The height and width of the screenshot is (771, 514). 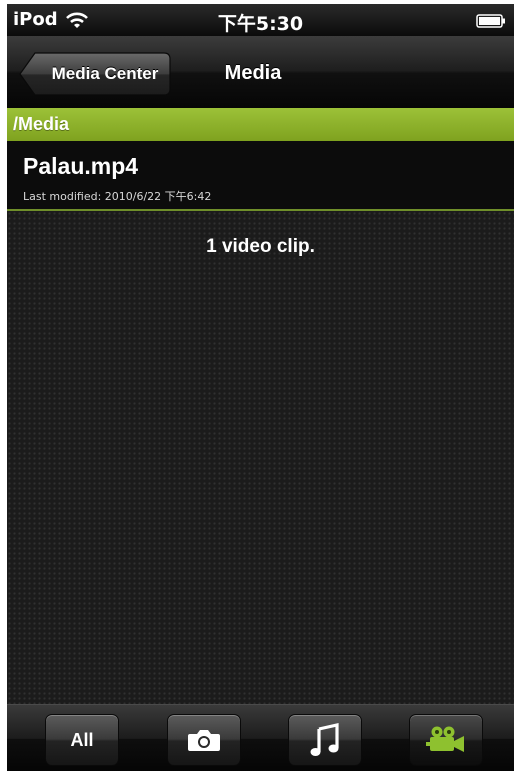 I want to click on clip-count-label: 1 video clip., so click(x=260, y=246).